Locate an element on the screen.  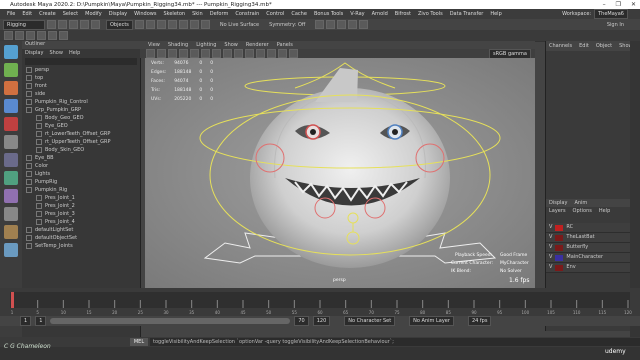
image-plane-icon is located at coordinates (183, 53).